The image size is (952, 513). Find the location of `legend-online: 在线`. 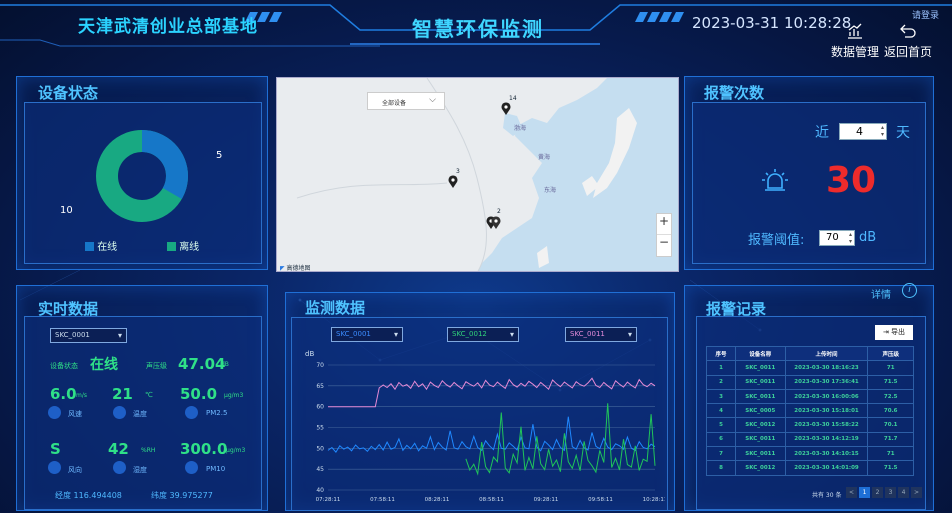

legend-online: 在线 is located at coordinates (101, 245).